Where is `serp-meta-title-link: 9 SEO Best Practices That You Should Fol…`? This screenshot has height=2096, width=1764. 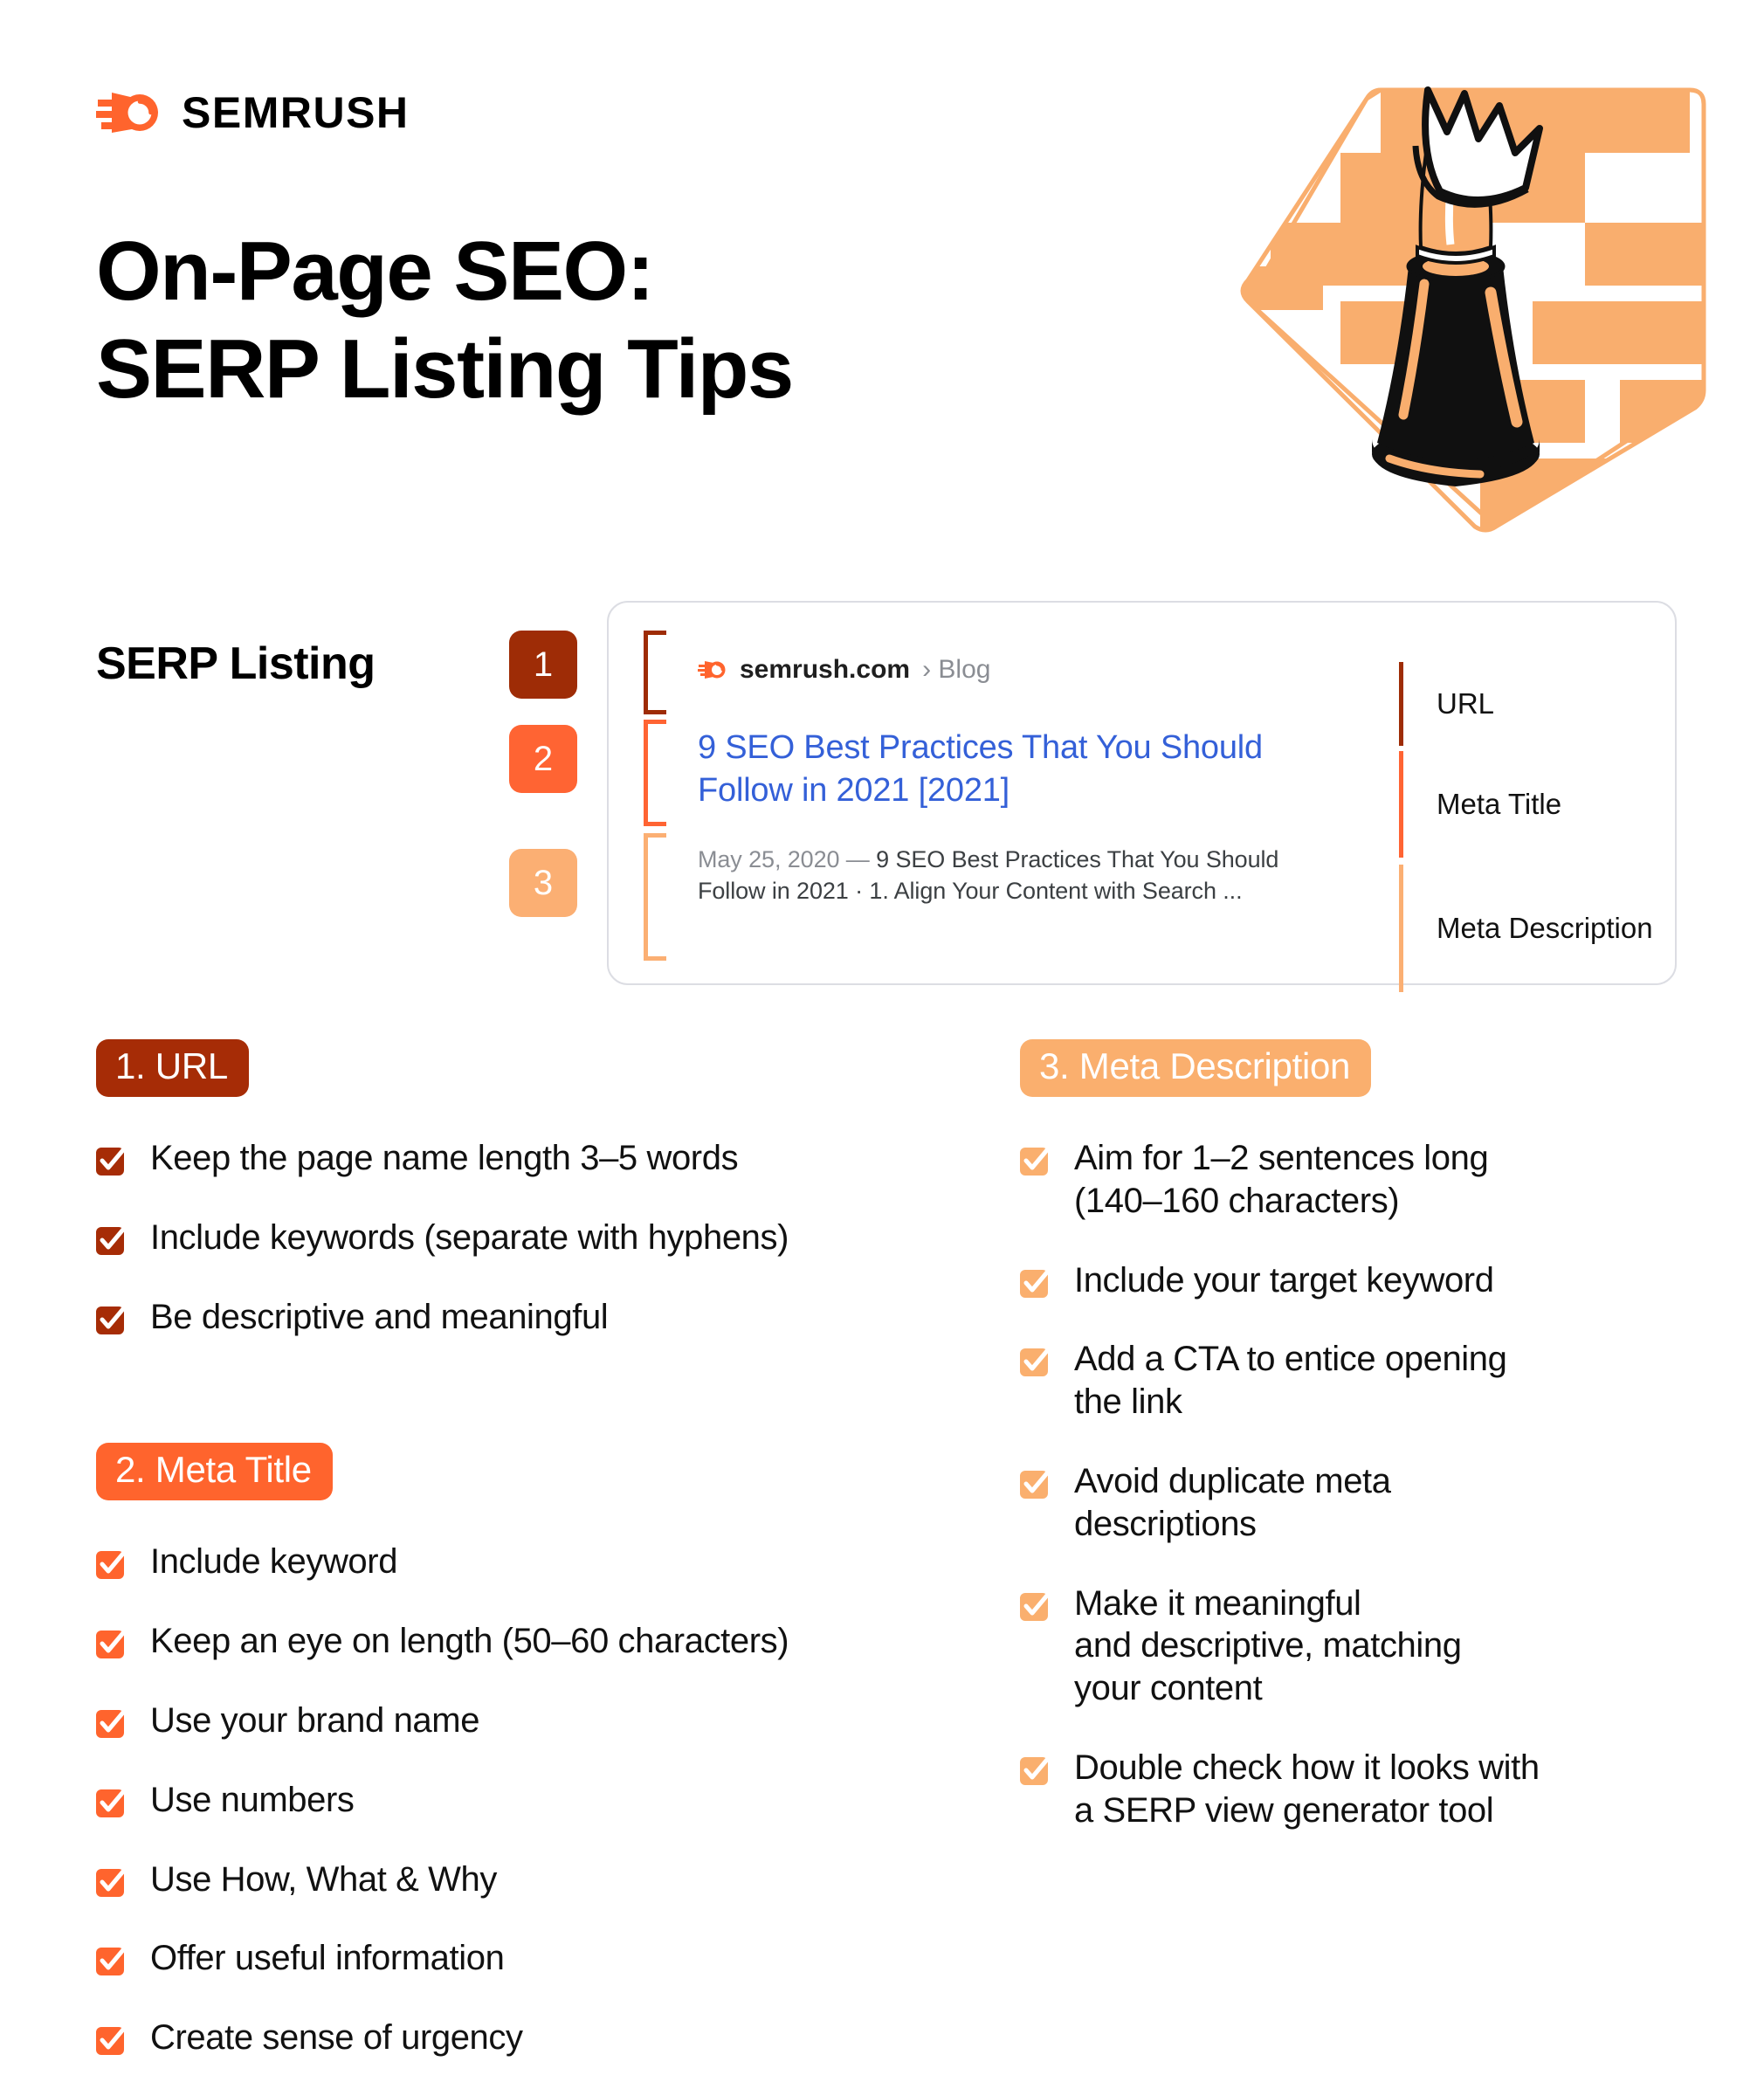
serp-meta-title-link: 9 SEO Best Practices That You Should Fol… is located at coordinates (995, 769).